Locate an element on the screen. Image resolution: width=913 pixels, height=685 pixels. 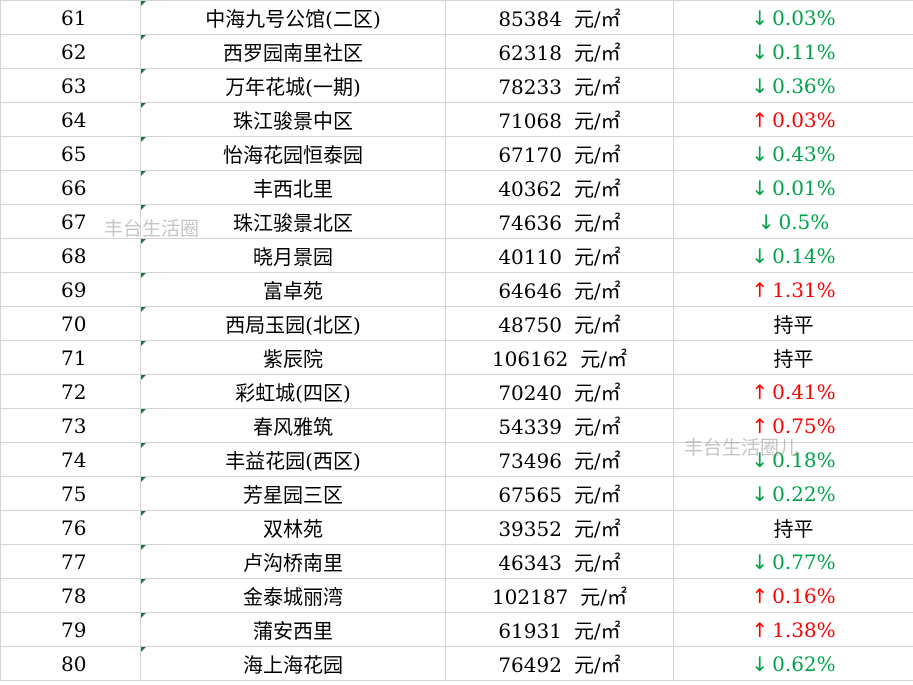
table-row: 66 丰西北里 40362 元/㎡ ↓ 0.01% is located at coordinates (456, 187).